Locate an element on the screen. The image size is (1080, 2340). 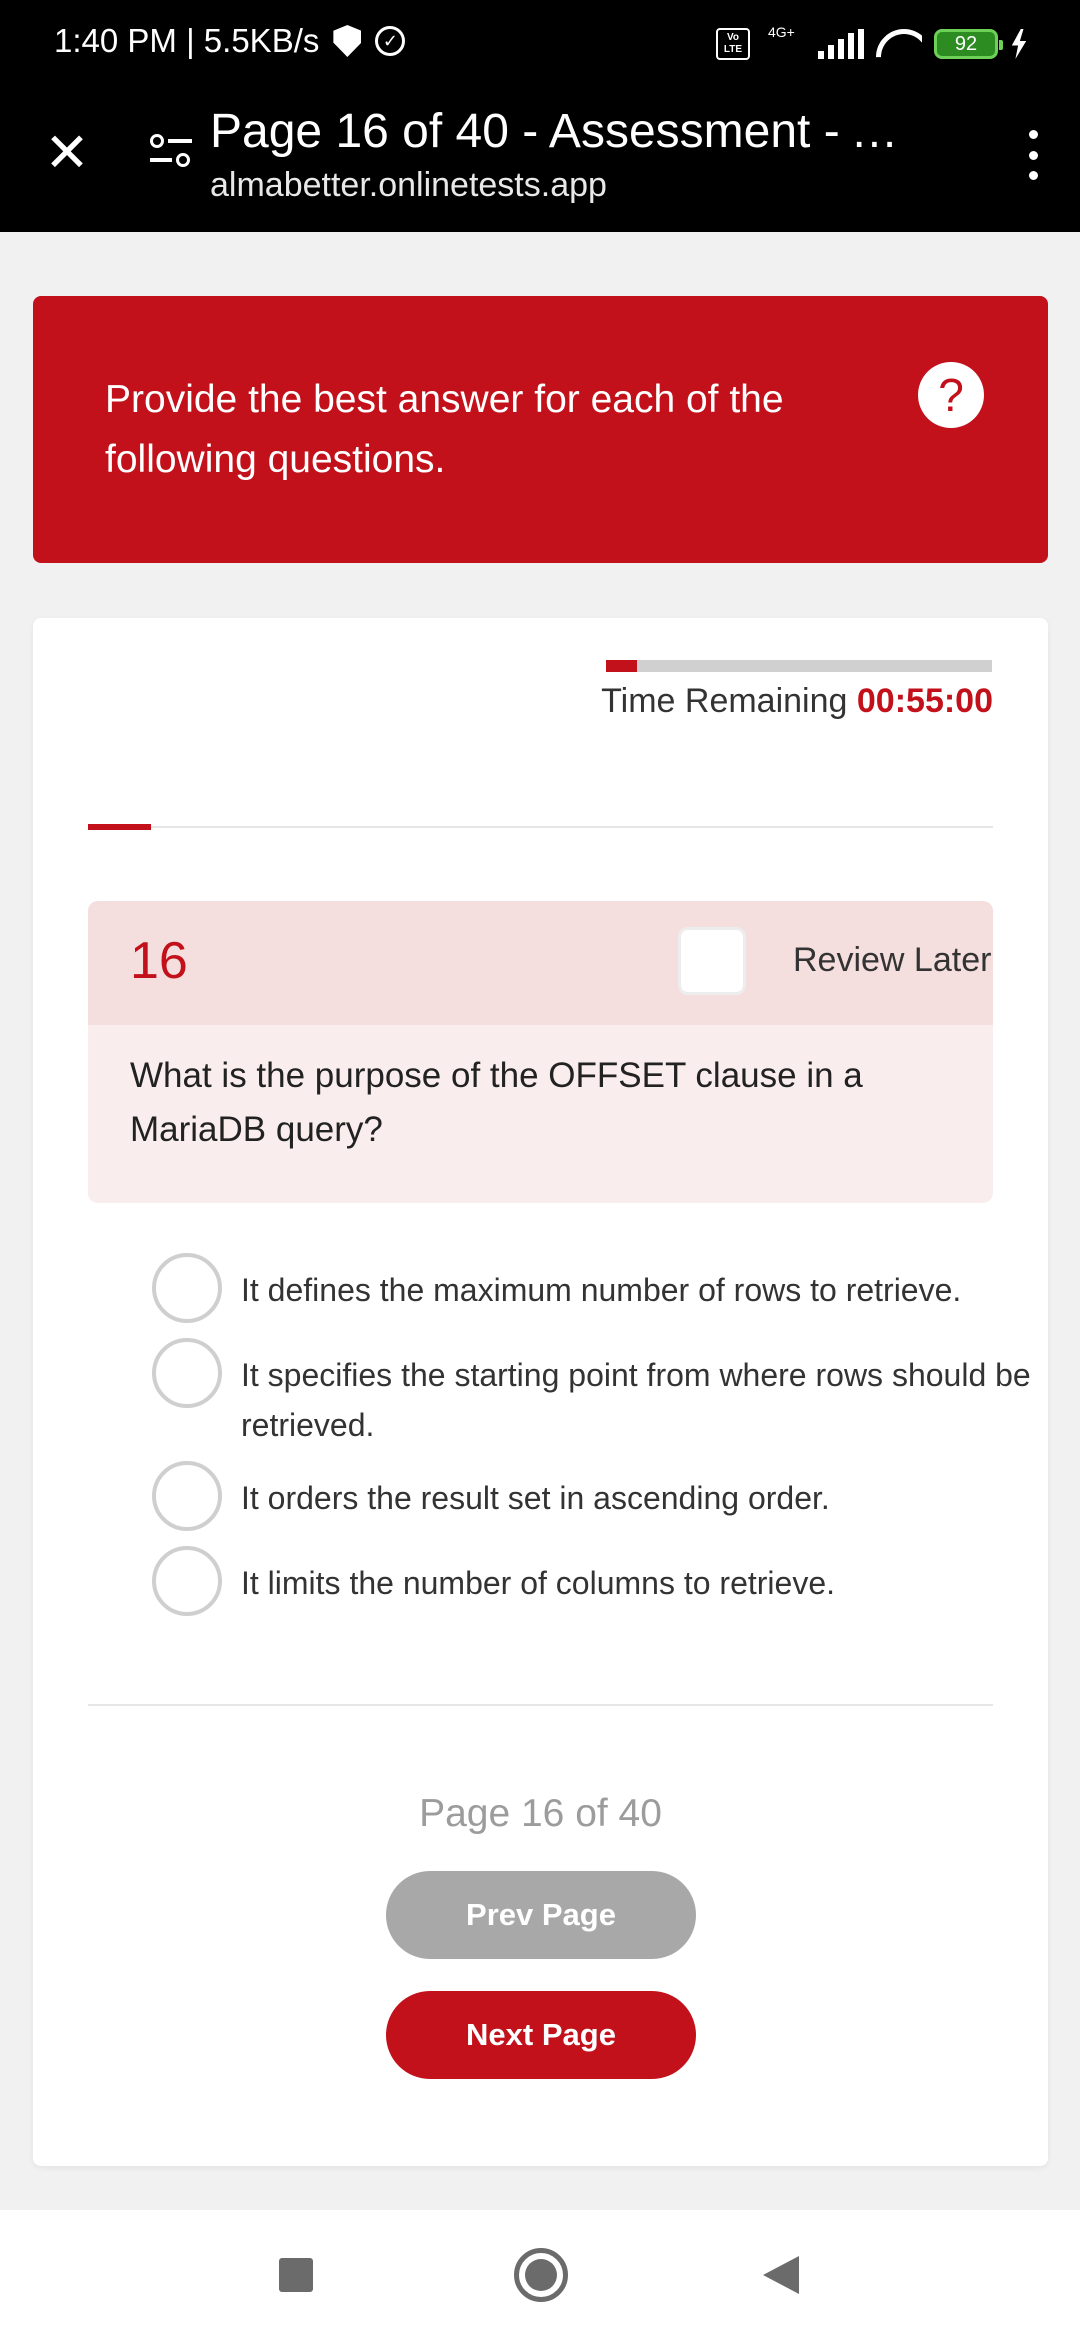
timer-progress-bar is located at coordinates (799, 666).